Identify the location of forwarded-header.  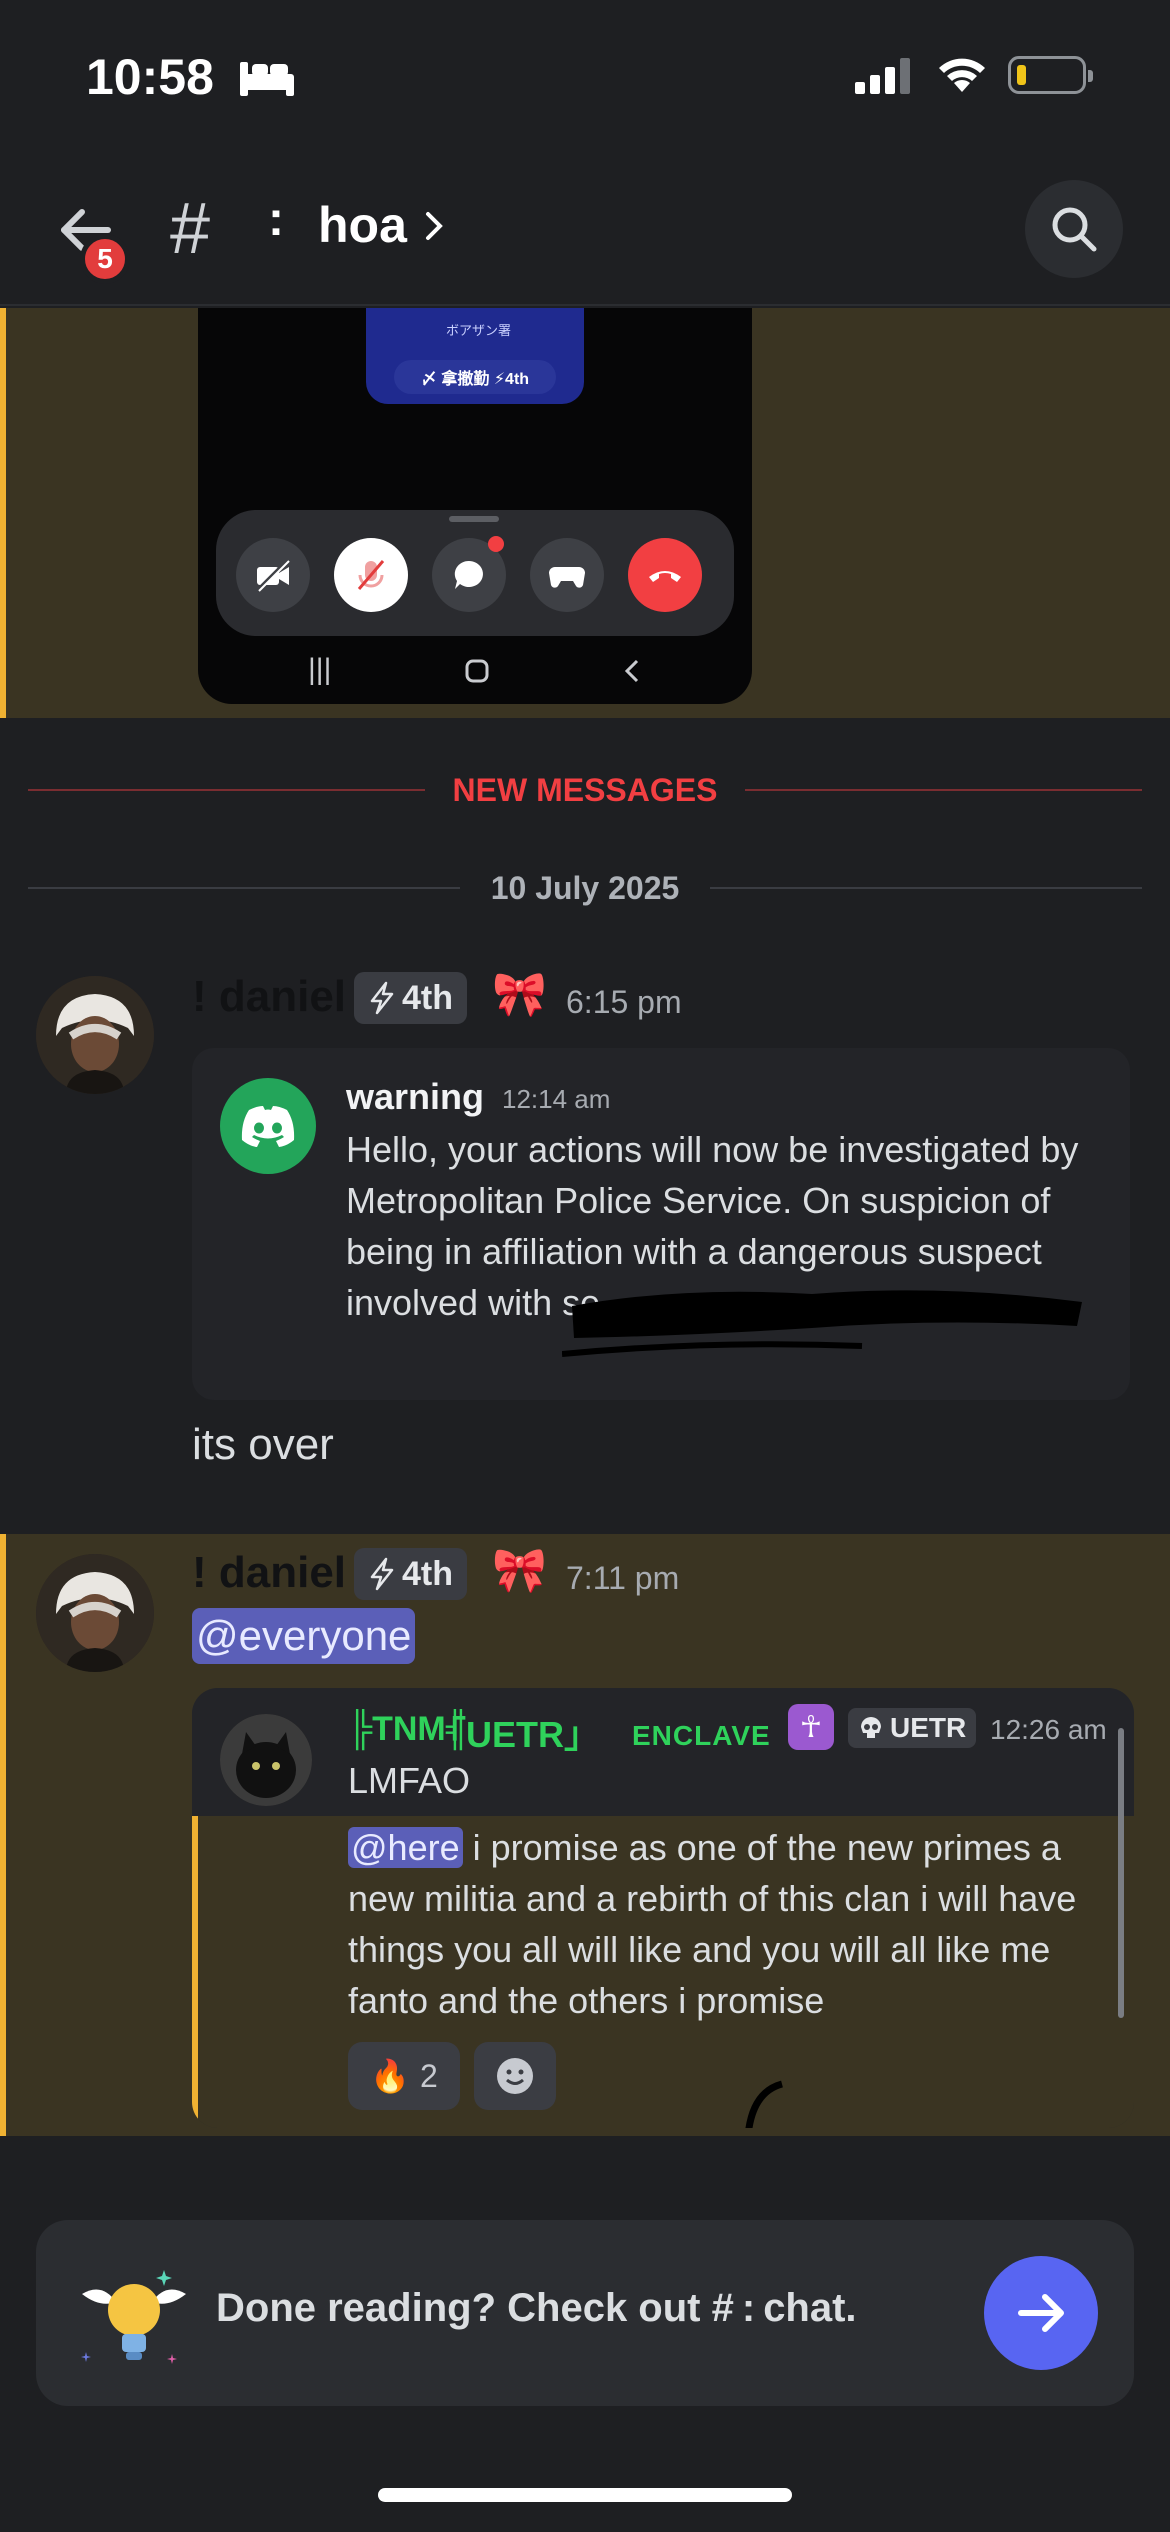
(663, 1752).